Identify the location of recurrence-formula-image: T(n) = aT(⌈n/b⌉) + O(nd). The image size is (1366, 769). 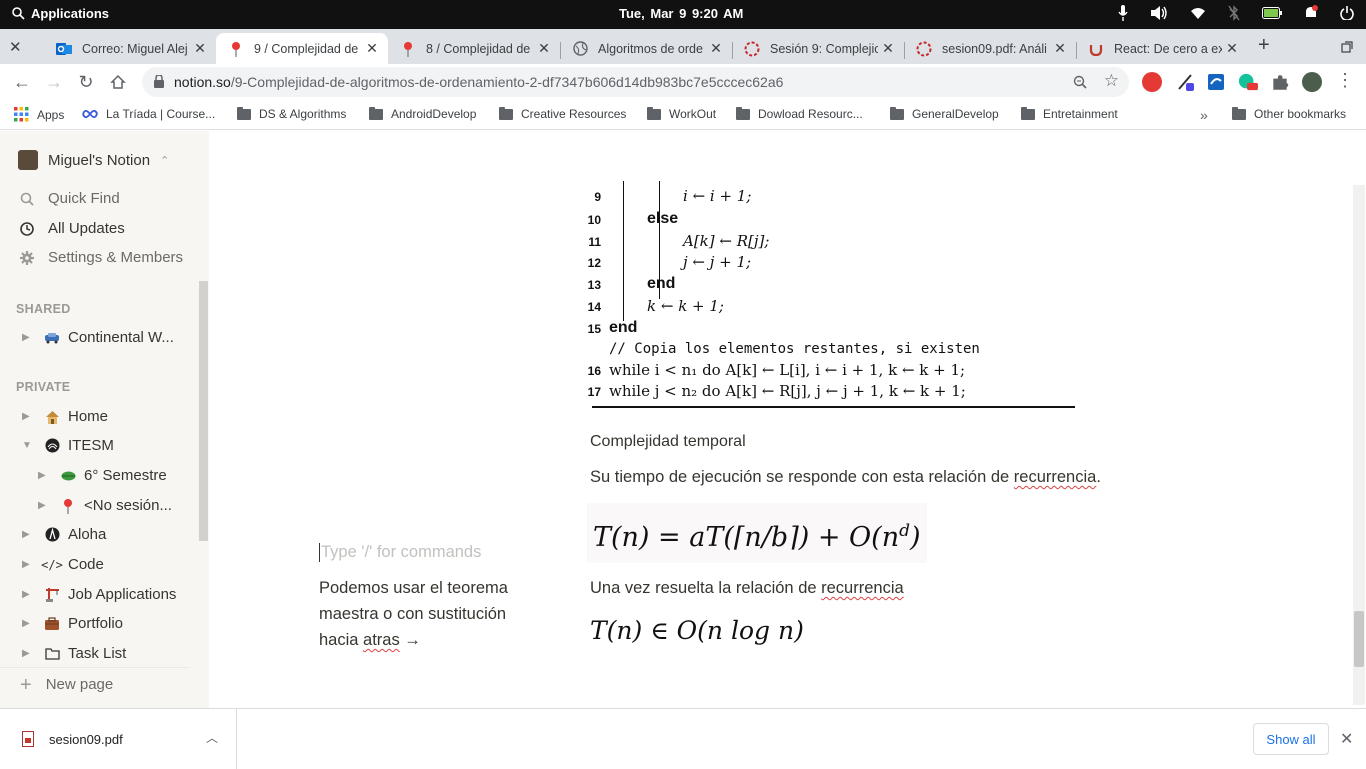
(757, 533).